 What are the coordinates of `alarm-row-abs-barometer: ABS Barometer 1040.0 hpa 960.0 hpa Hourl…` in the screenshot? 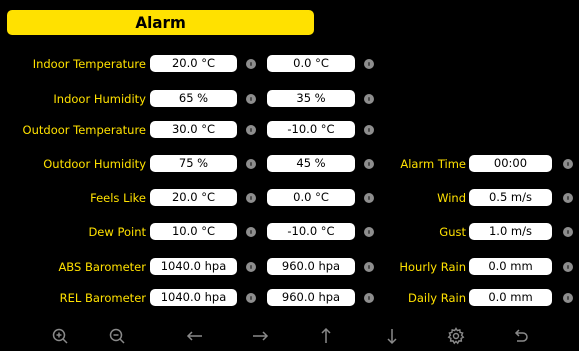 It's located at (289, 267).